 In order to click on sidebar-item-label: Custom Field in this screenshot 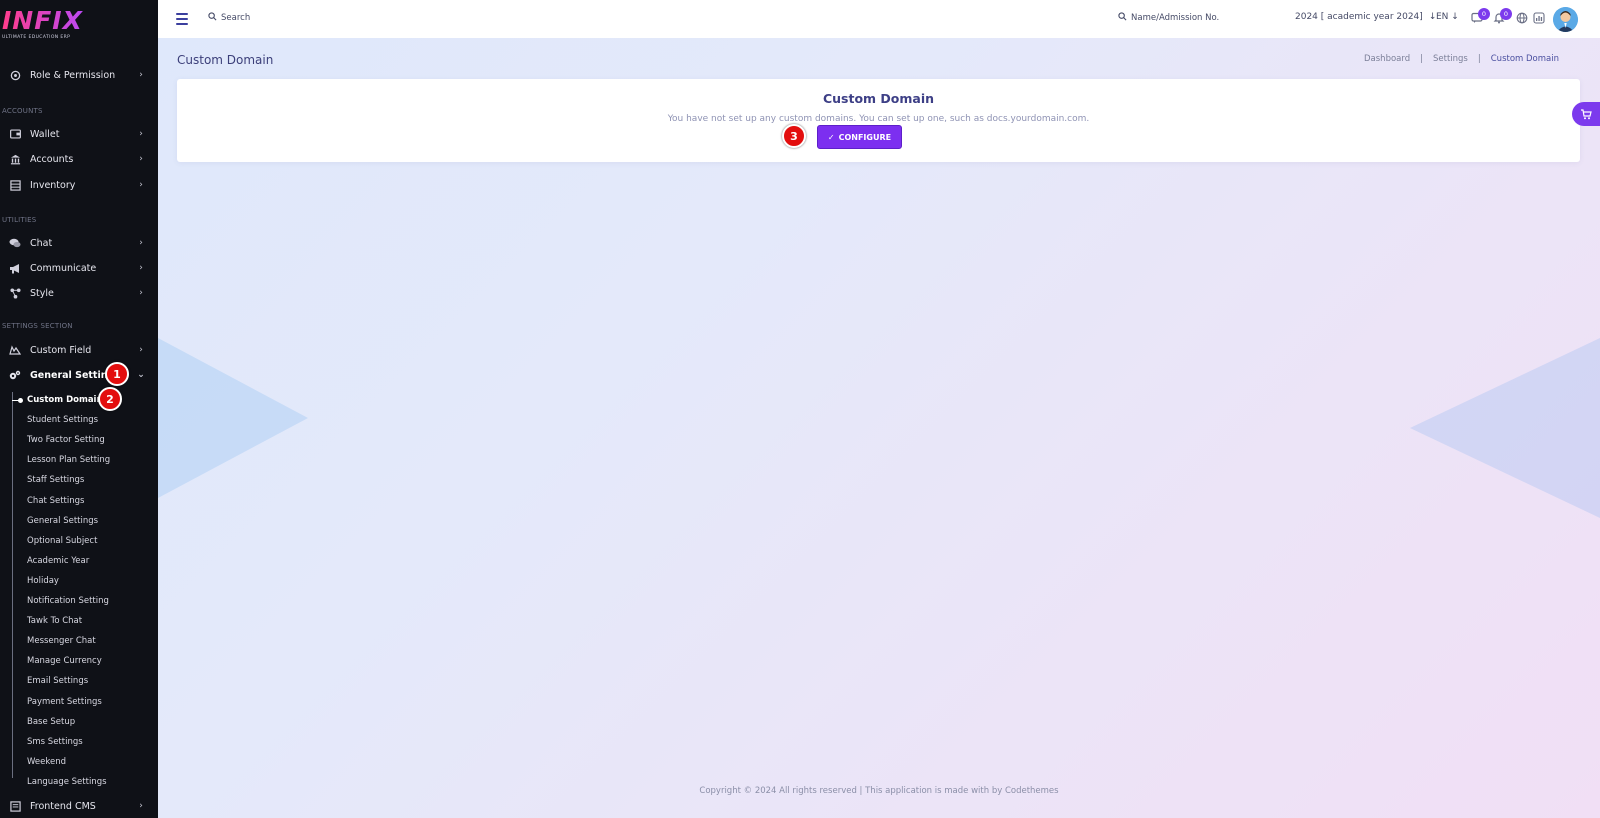, I will do `click(61, 350)`.